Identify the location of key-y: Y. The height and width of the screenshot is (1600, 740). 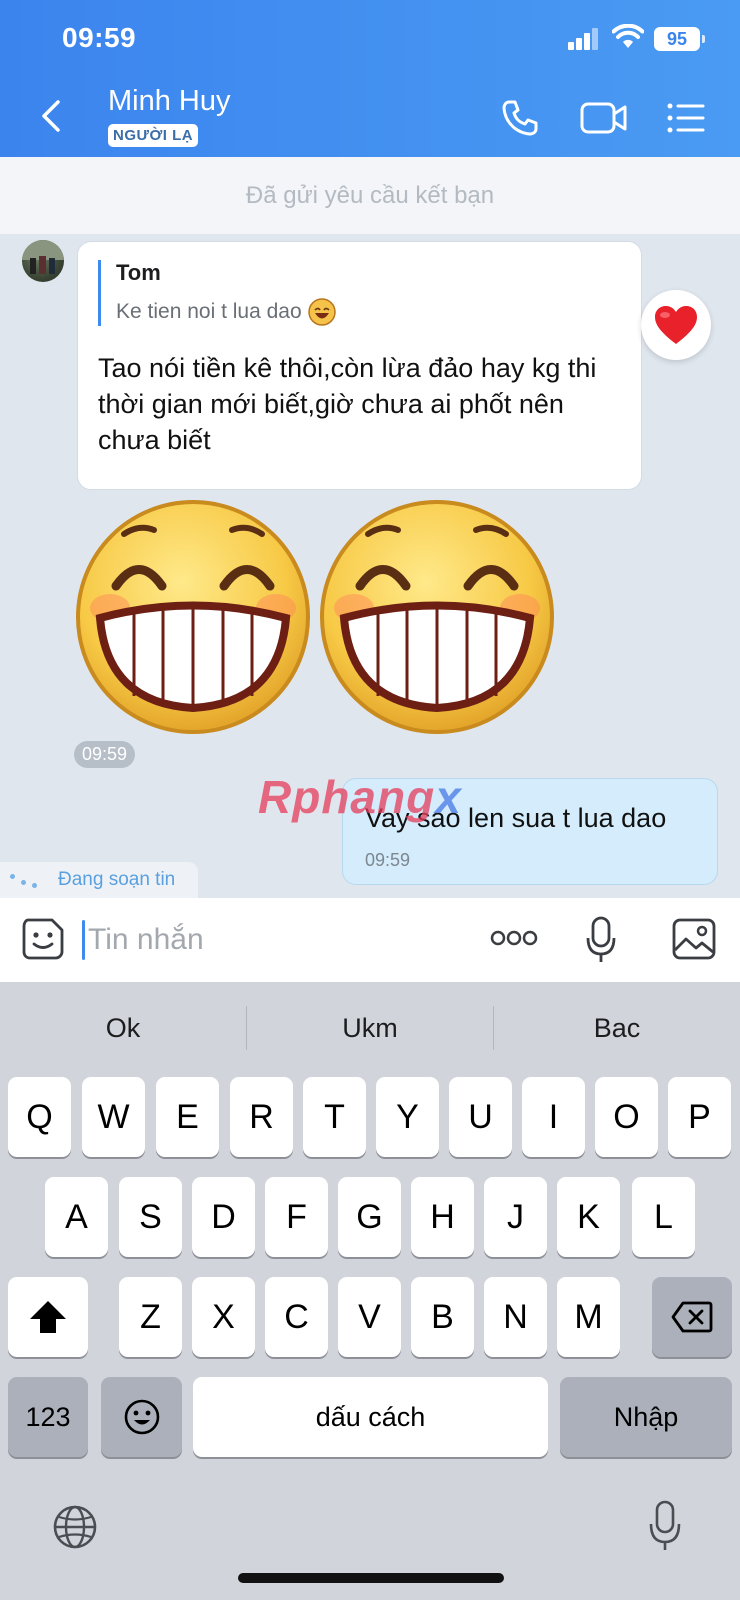
(407, 1117).